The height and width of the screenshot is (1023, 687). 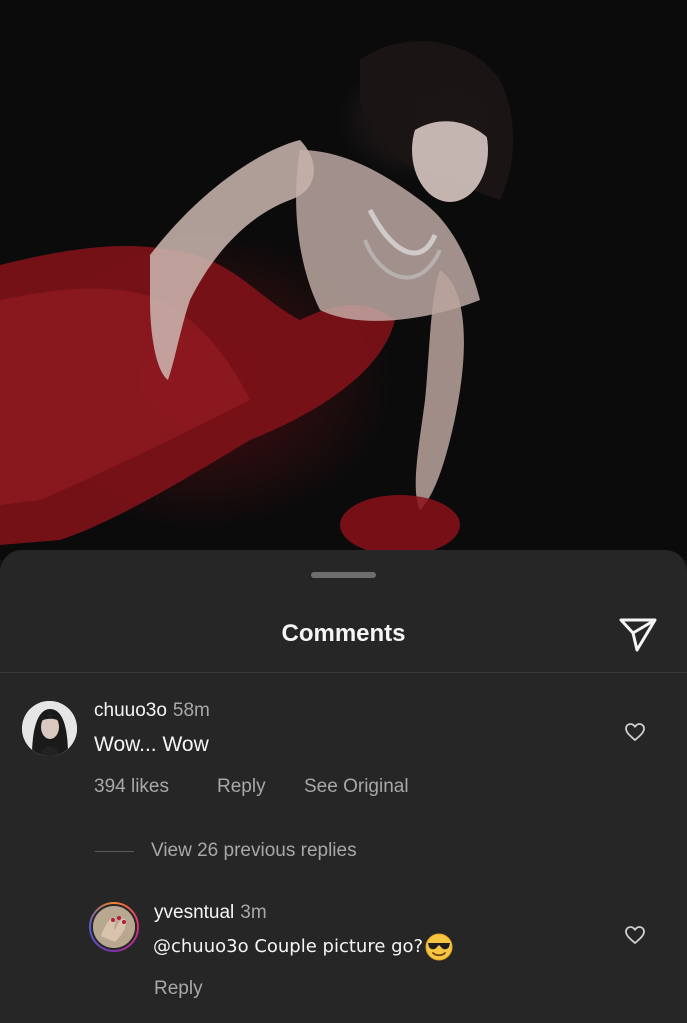 I want to click on comment-text: Wow... Wow, so click(x=151, y=744).